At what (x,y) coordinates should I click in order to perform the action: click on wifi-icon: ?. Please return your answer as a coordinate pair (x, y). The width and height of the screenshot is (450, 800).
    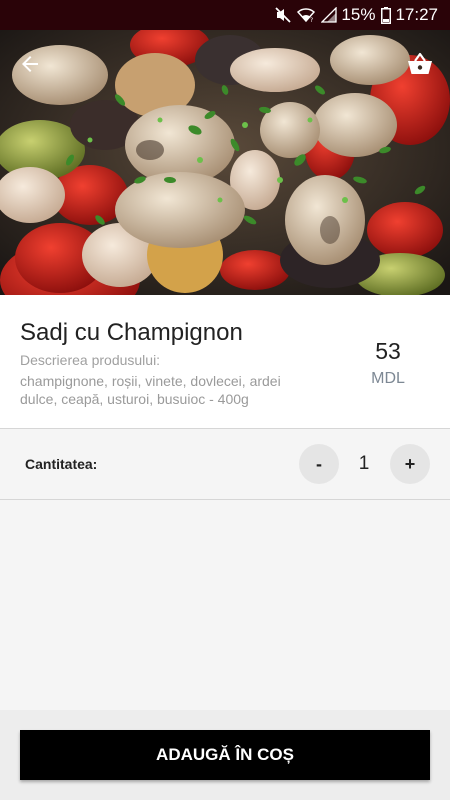
    Looking at the image, I should click on (306, 15).